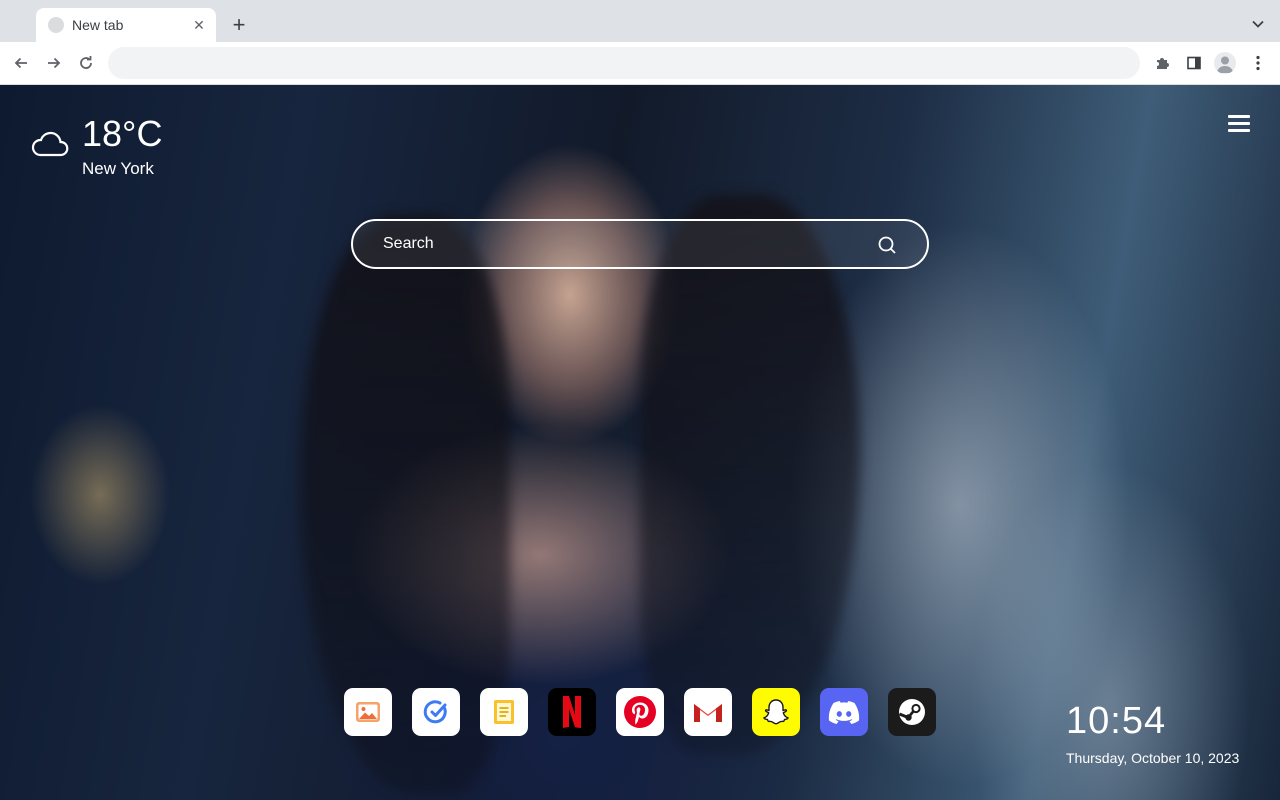 The width and height of the screenshot is (1280, 800). I want to click on browser-toolbar, so click(640, 63).